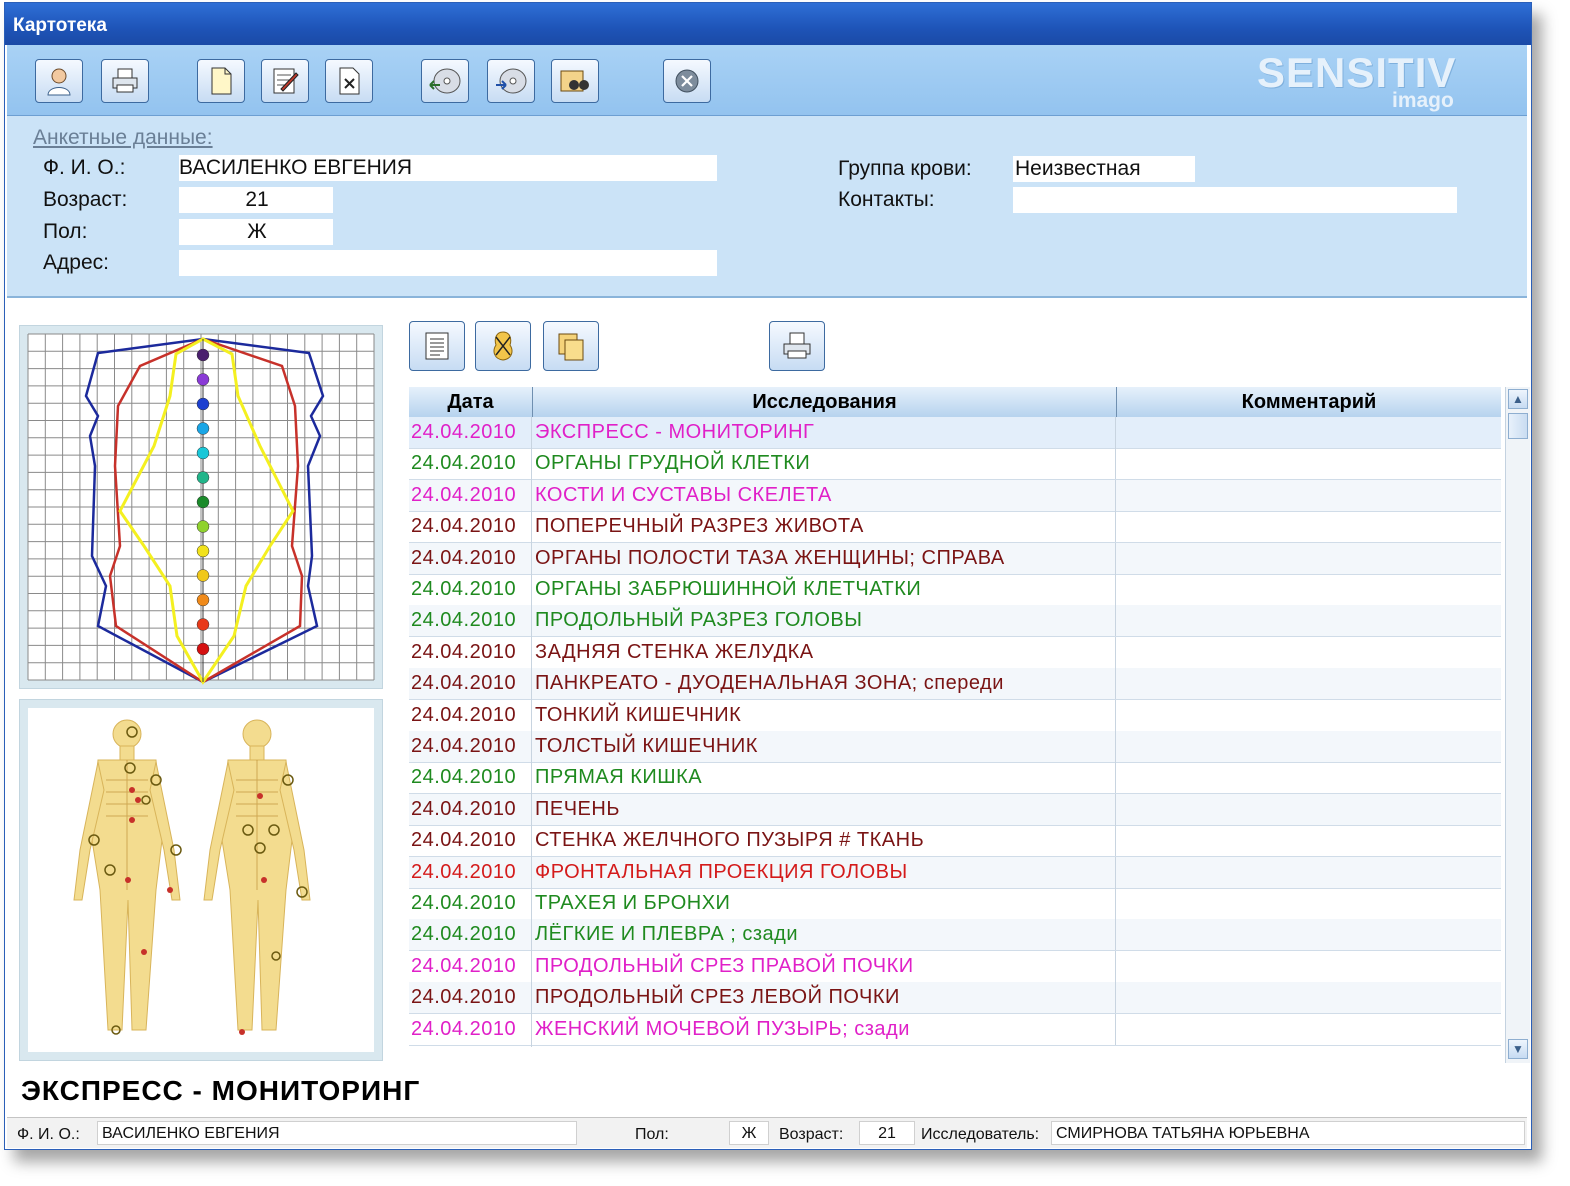  I want to click on fio-field: ВАСИЛЕНКО ЕВГЕНИЯ, so click(448, 168).